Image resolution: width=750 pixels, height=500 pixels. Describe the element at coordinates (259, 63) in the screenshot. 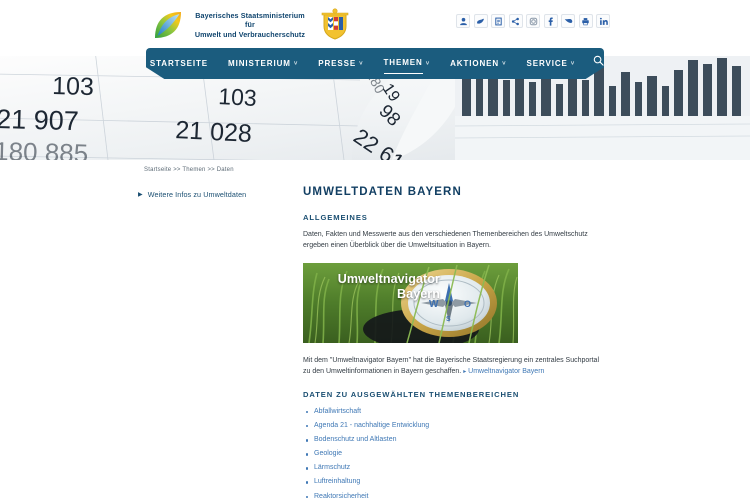

I see `nav-label: MINISTERIUM` at that location.